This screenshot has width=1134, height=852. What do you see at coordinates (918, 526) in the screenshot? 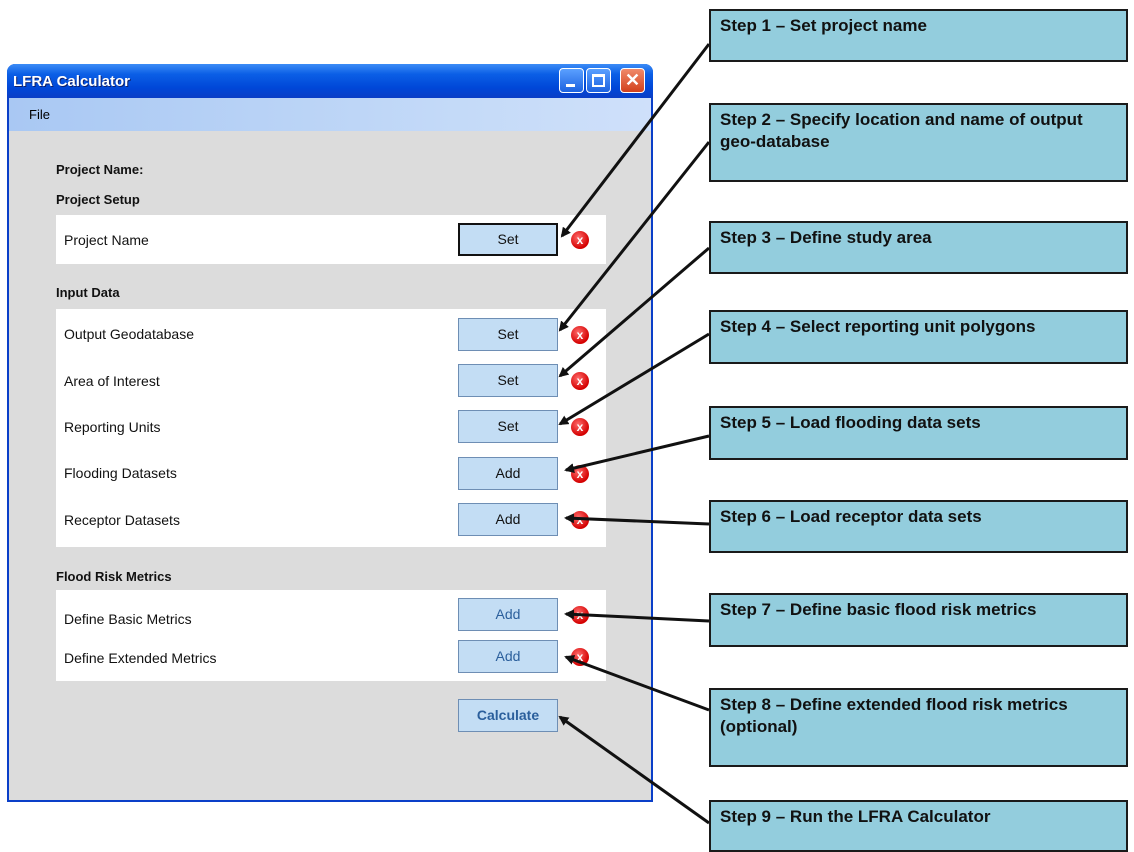
I see `callout-step-6: Step 6 – Load receptor data sets` at bounding box center [918, 526].